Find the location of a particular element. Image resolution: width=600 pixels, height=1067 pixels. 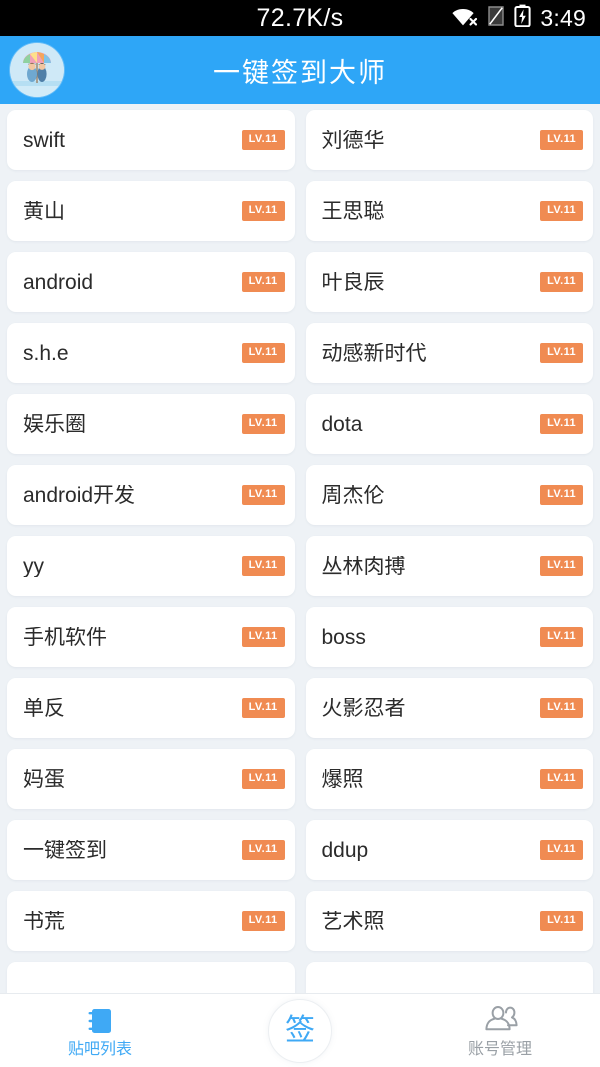

tieba-card: 书荒 LV.11 is located at coordinates (151, 921).